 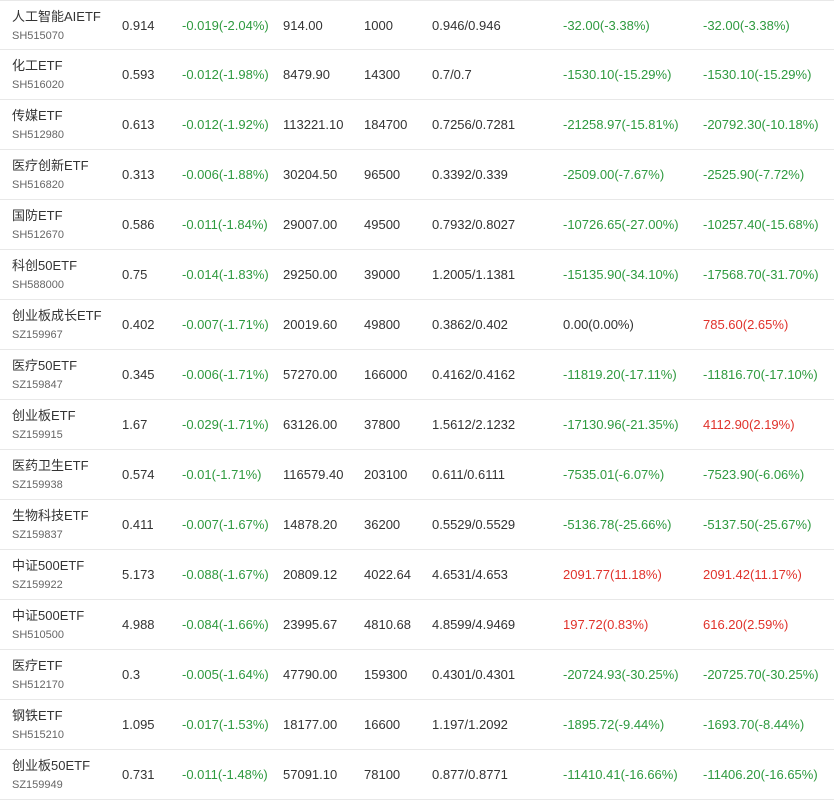 I want to click on cost-price: 0.4301/0.4301, so click(x=474, y=674).